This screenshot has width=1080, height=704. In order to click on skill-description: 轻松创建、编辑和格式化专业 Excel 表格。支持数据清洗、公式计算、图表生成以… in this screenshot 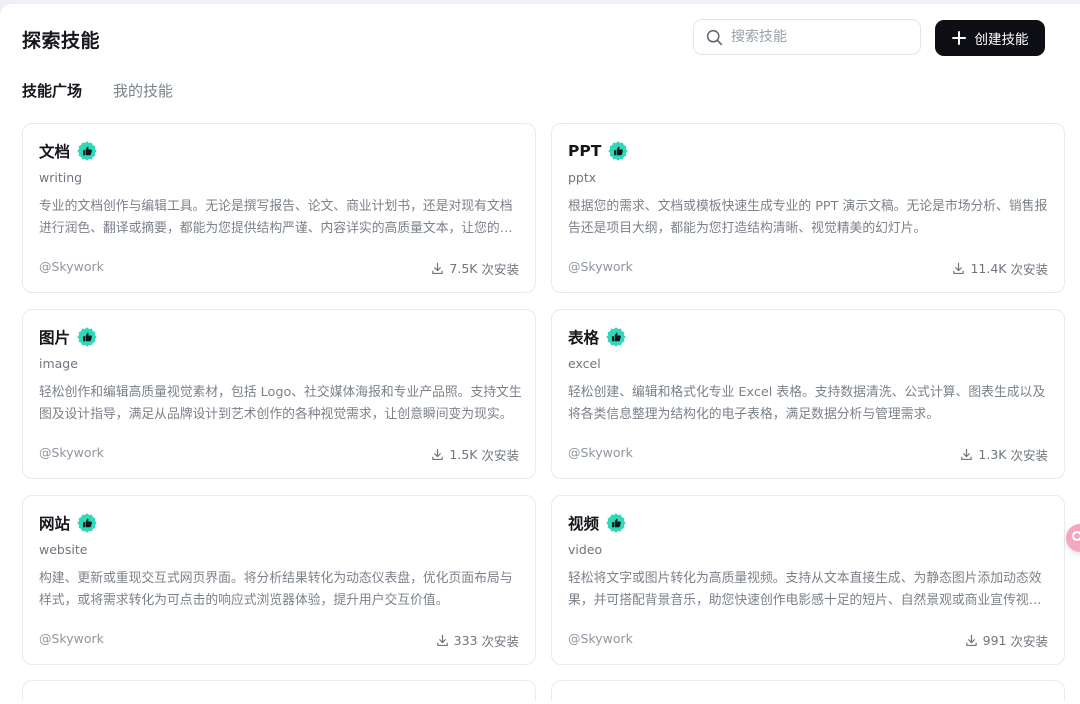, I will do `click(807, 403)`.